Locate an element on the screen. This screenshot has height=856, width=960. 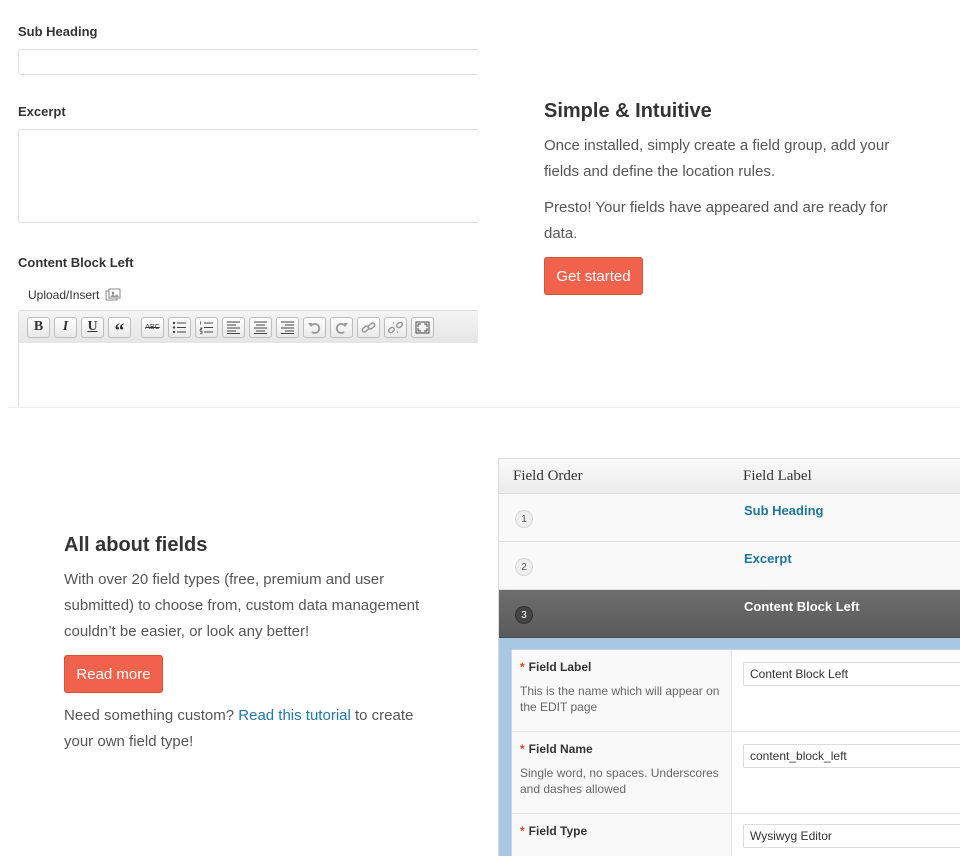
table-row: 1 Sub Heading is located at coordinates (729, 518).